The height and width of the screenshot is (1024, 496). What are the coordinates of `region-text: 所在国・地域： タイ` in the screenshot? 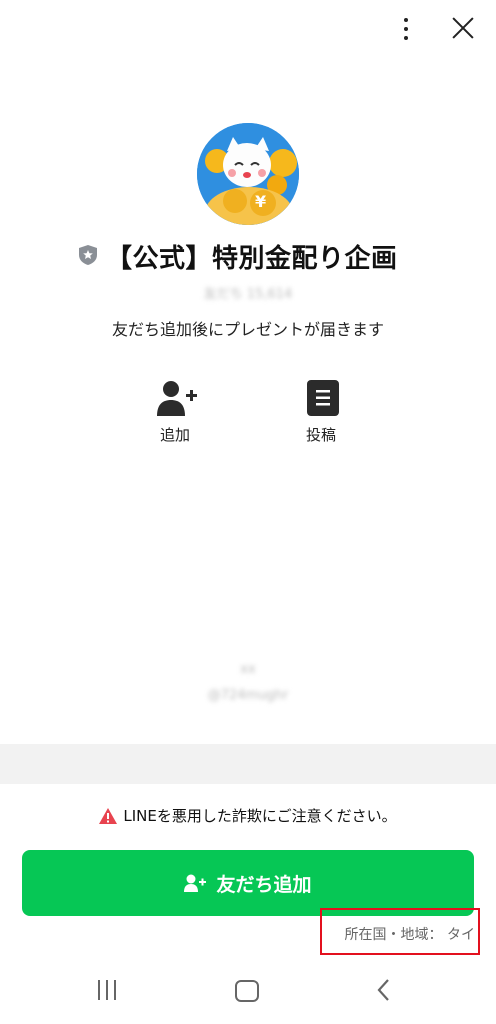 It's located at (409, 935).